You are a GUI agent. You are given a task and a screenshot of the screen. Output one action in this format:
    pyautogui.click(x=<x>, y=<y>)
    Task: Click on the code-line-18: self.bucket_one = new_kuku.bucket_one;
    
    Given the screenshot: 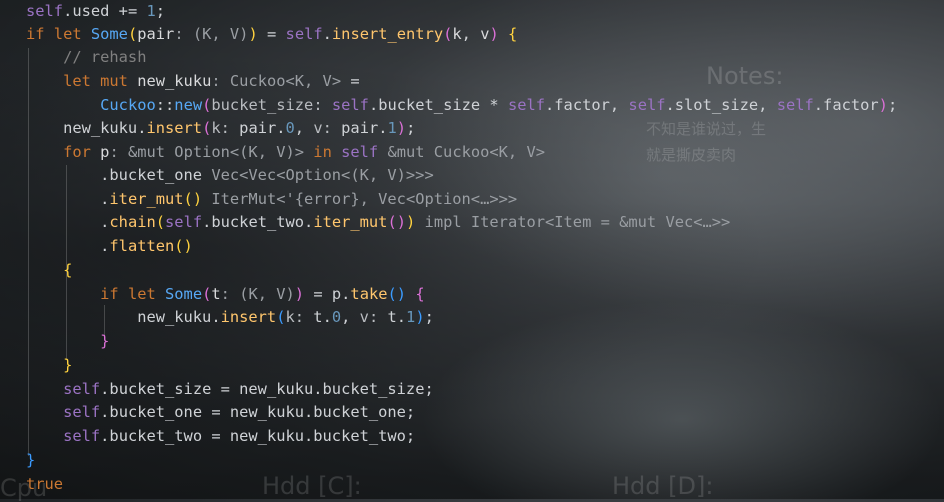 What is the action you would take?
    pyautogui.click(x=220, y=412)
    